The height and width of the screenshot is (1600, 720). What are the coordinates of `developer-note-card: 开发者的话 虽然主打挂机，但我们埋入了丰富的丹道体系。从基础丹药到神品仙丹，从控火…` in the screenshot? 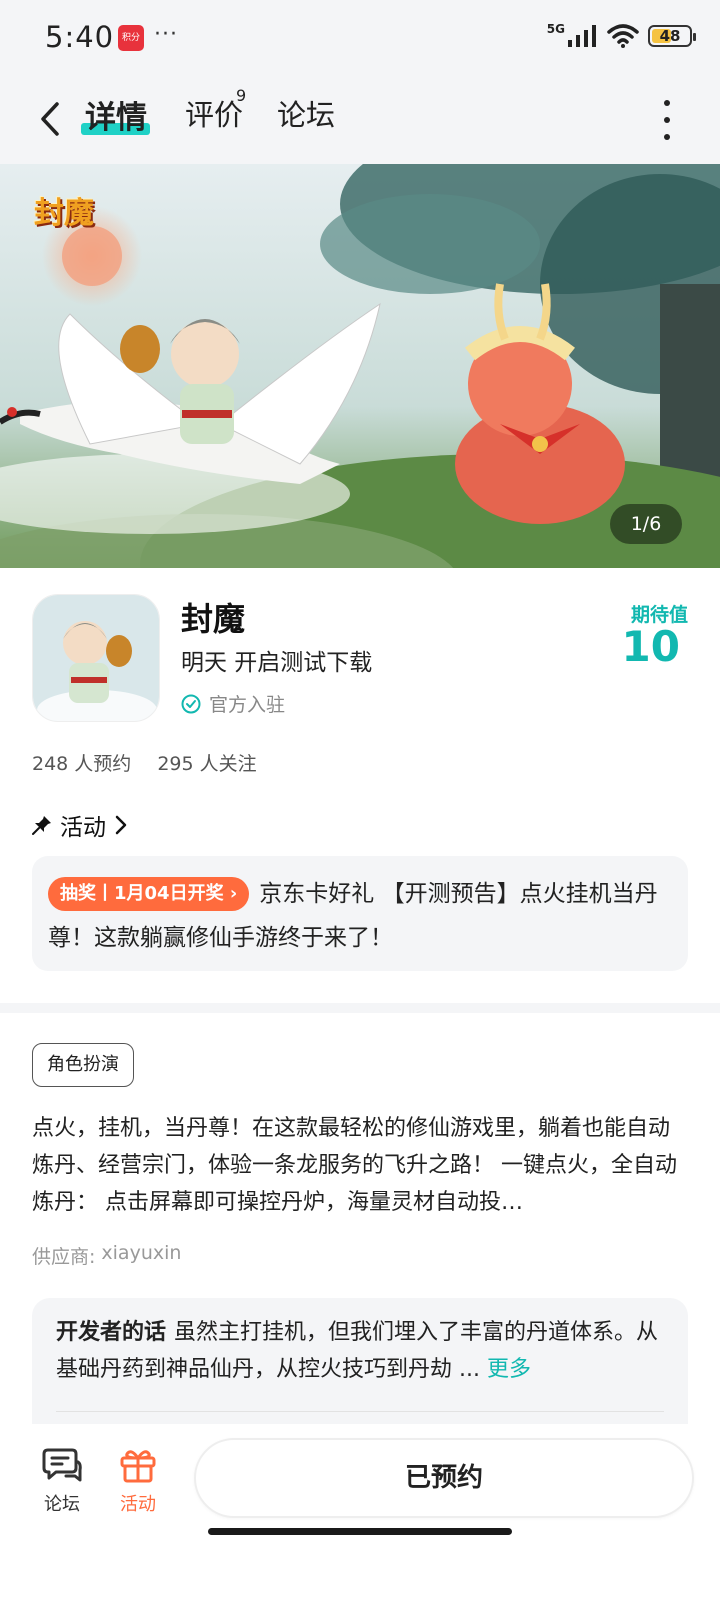 It's located at (360, 1361).